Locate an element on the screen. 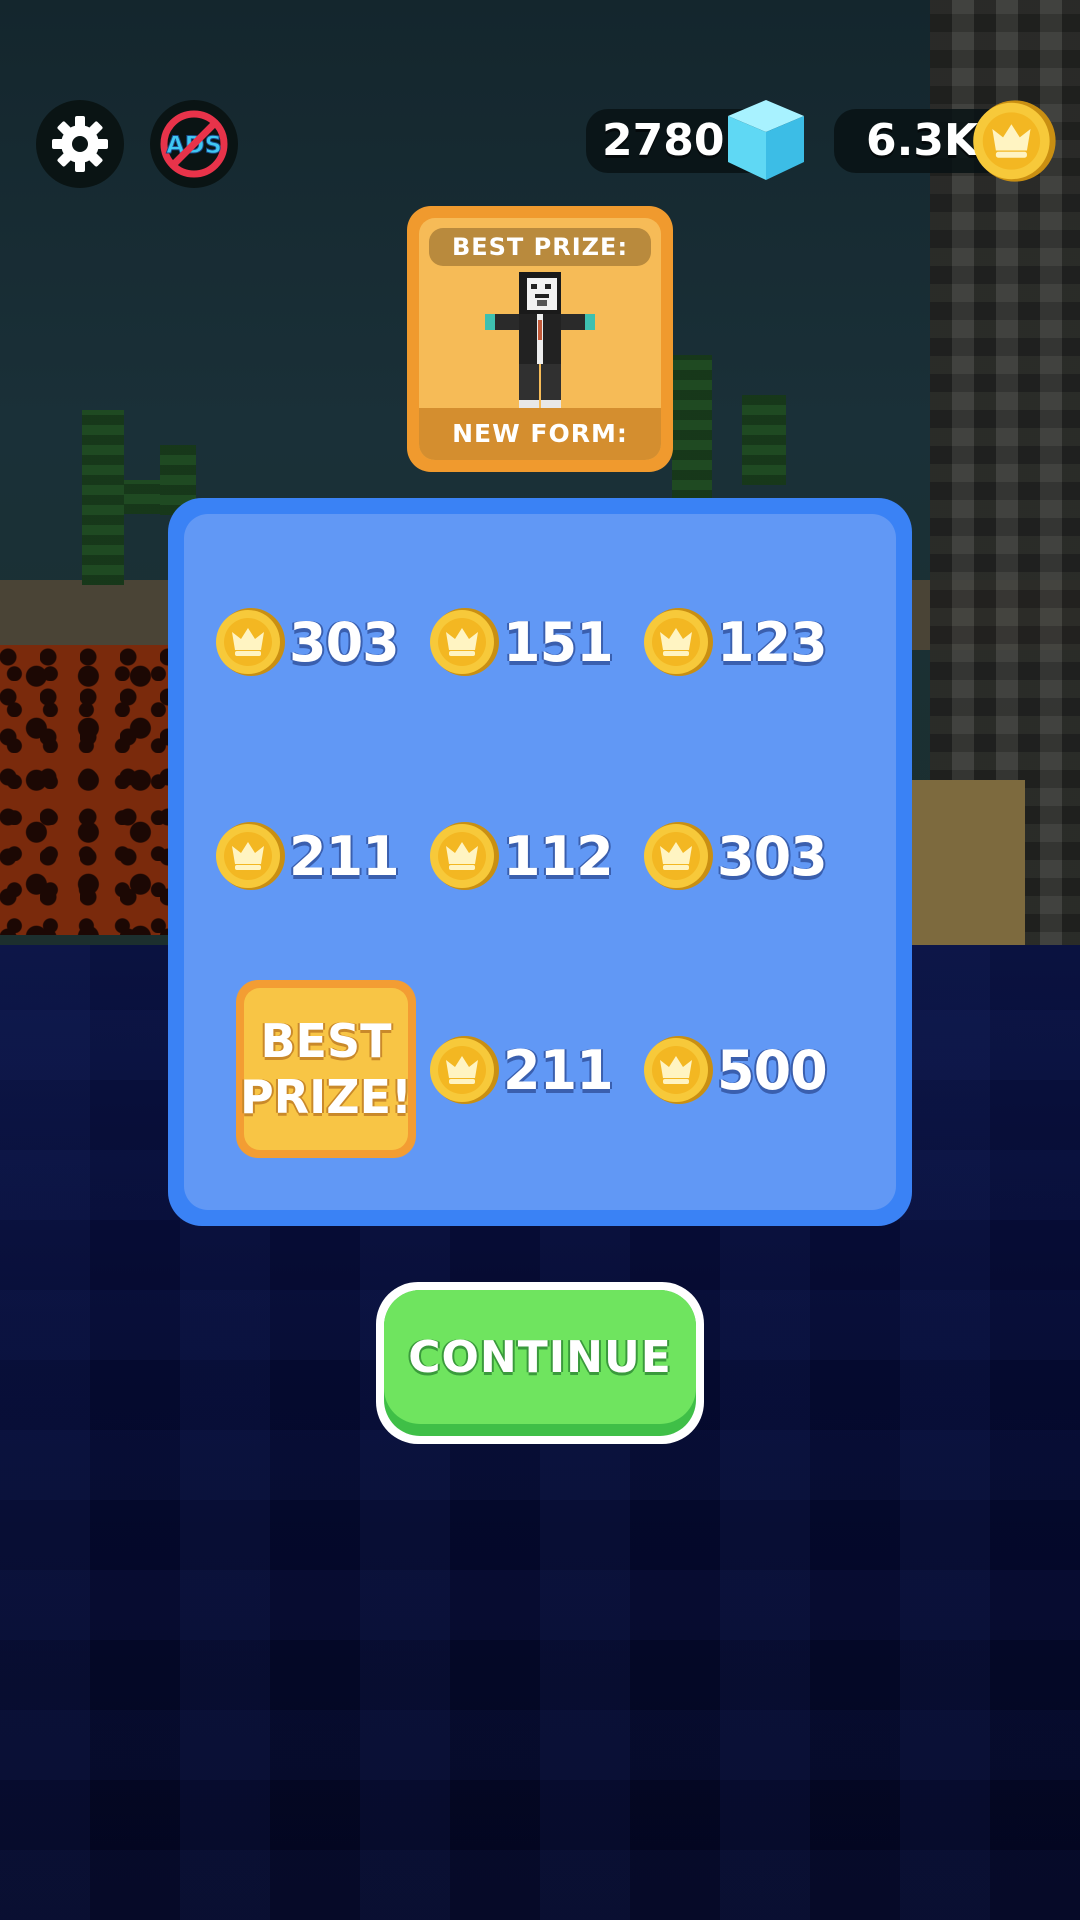 The height and width of the screenshot is (1920, 1080). best-prize-card-inner: BEST PRIZE: NEW FORM: is located at coordinates (540, 339).